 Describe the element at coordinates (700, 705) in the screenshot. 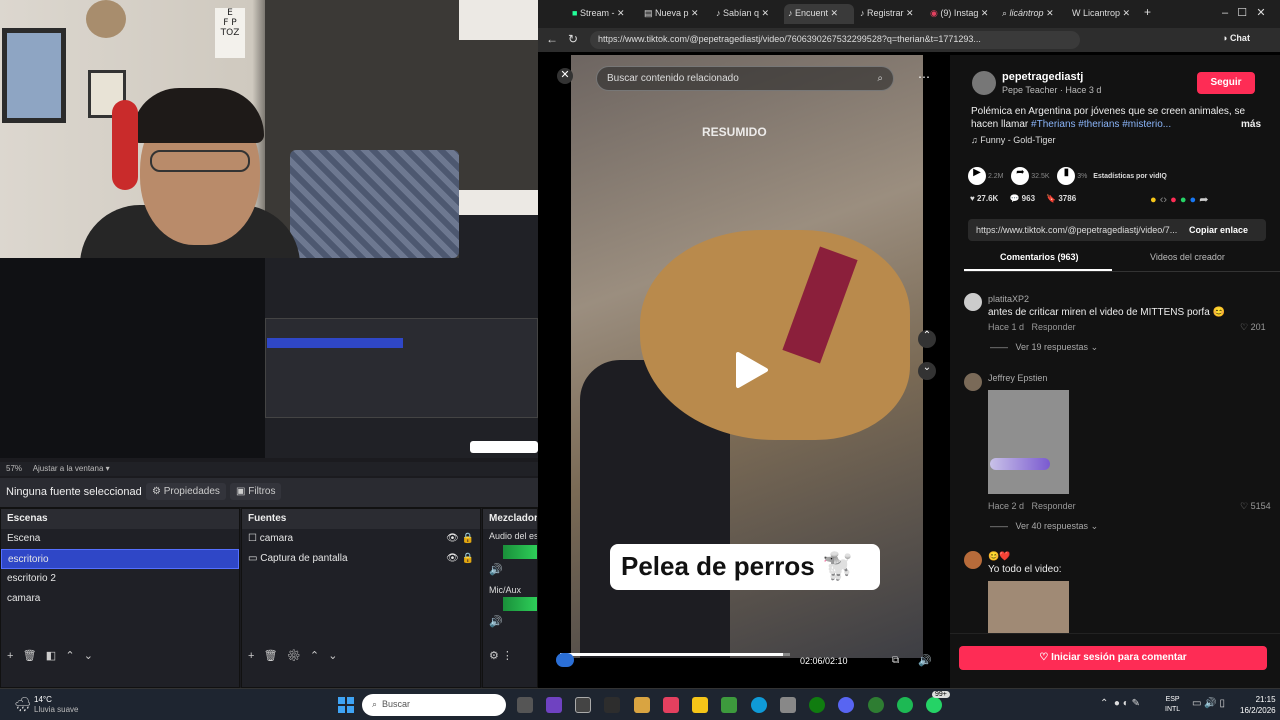

I see `file-explorer-icon` at that location.